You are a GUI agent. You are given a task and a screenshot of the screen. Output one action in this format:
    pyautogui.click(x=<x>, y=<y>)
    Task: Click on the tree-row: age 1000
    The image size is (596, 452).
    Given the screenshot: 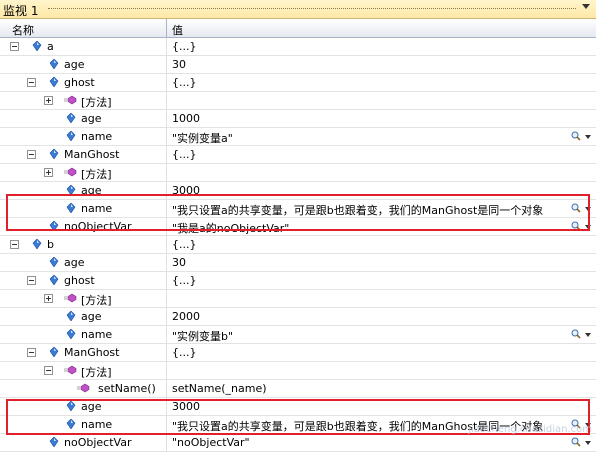 What is the action you would take?
    pyautogui.click(x=298, y=119)
    